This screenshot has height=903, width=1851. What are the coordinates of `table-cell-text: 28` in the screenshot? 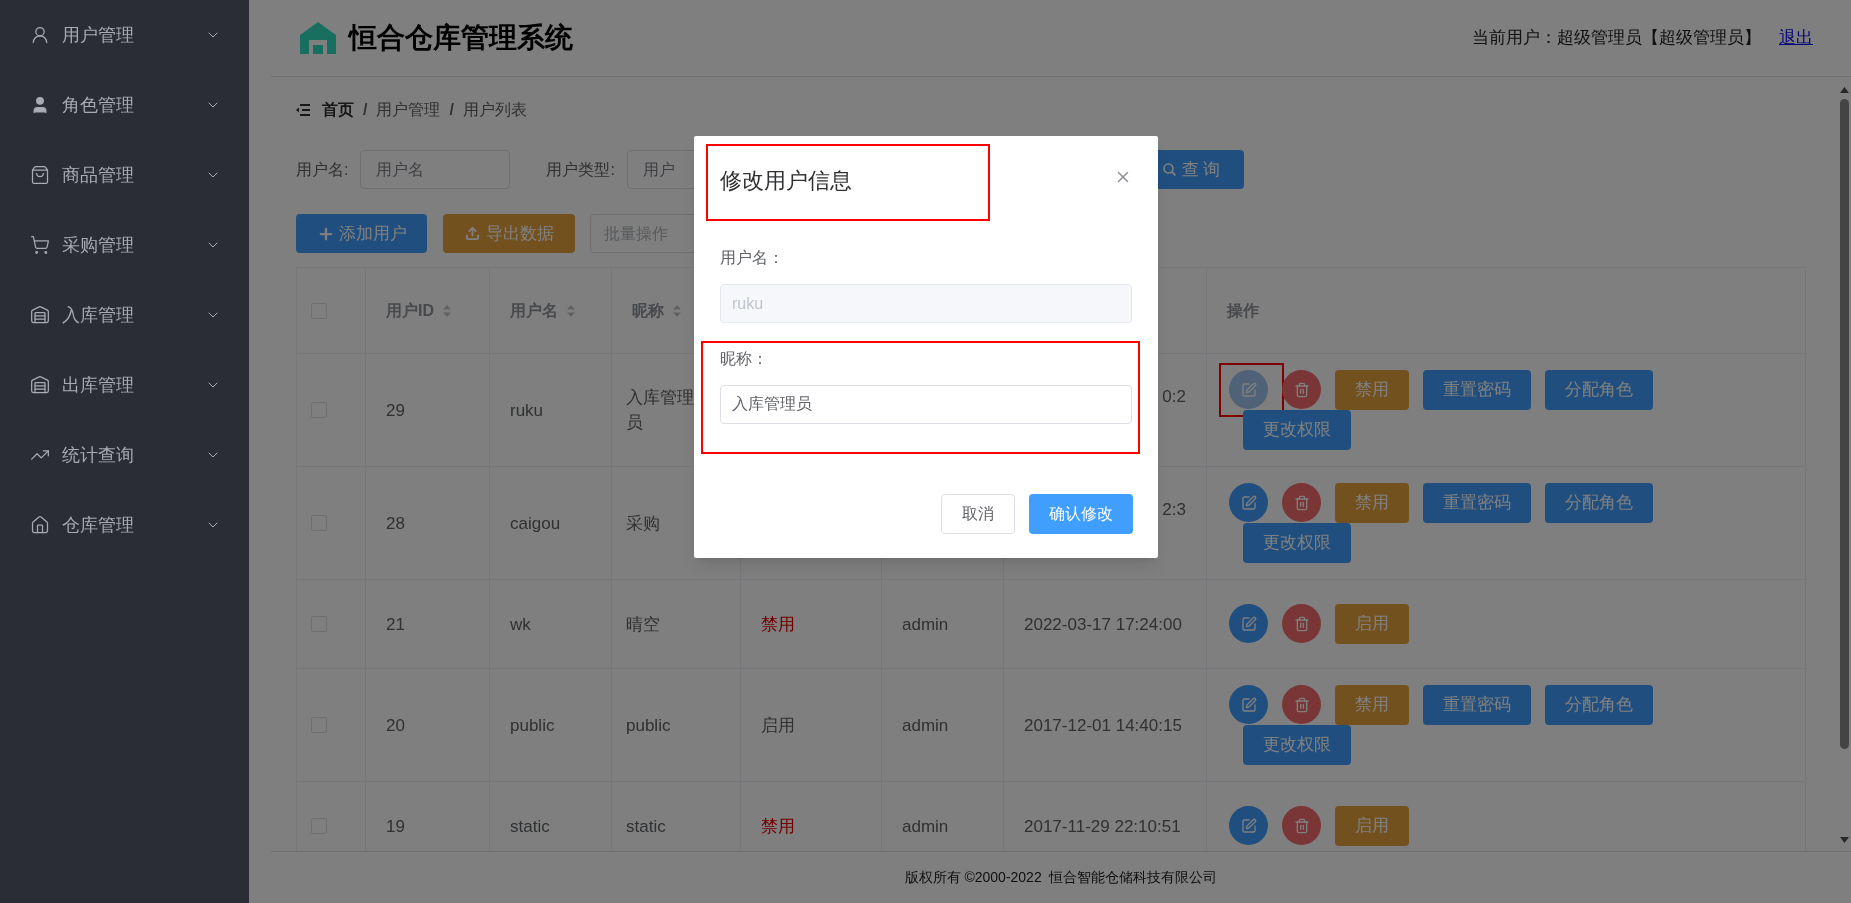 It's located at (395, 523).